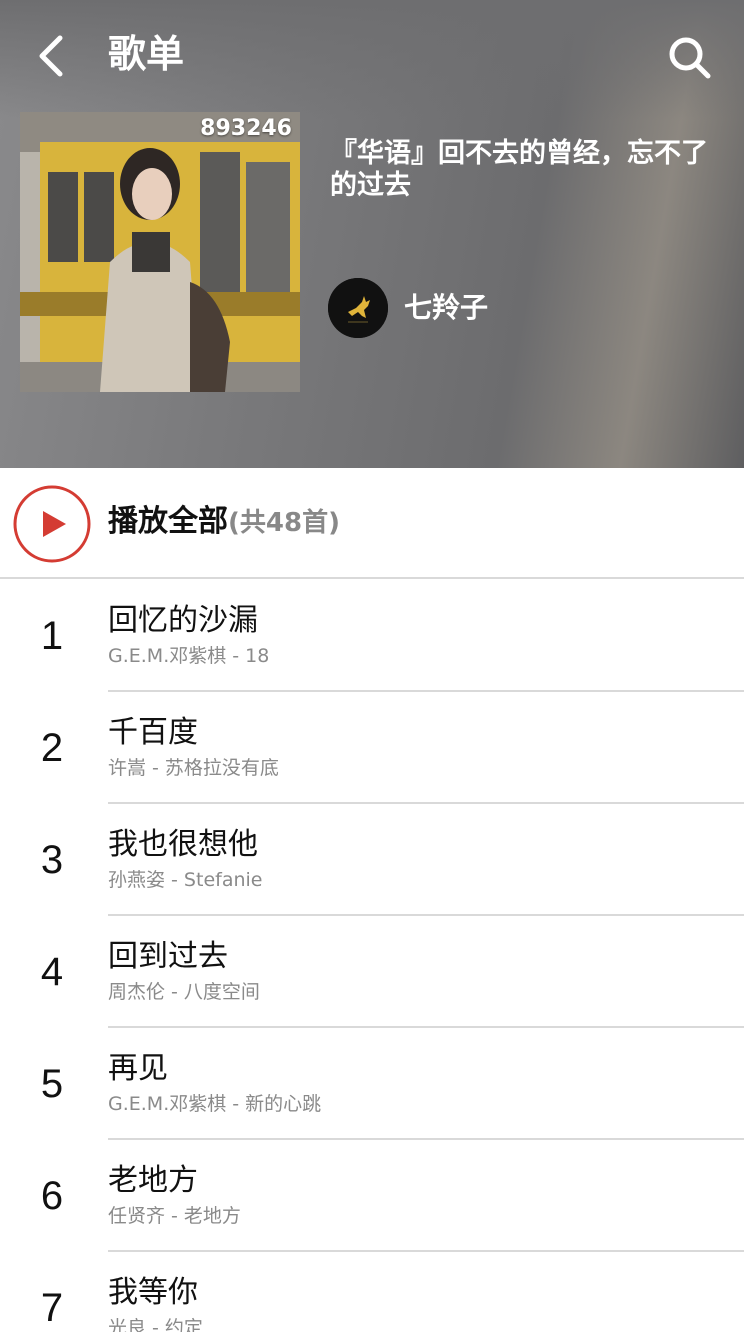 This screenshot has width=744, height=1332. I want to click on playlist-cover: 893246, so click(160, 252).